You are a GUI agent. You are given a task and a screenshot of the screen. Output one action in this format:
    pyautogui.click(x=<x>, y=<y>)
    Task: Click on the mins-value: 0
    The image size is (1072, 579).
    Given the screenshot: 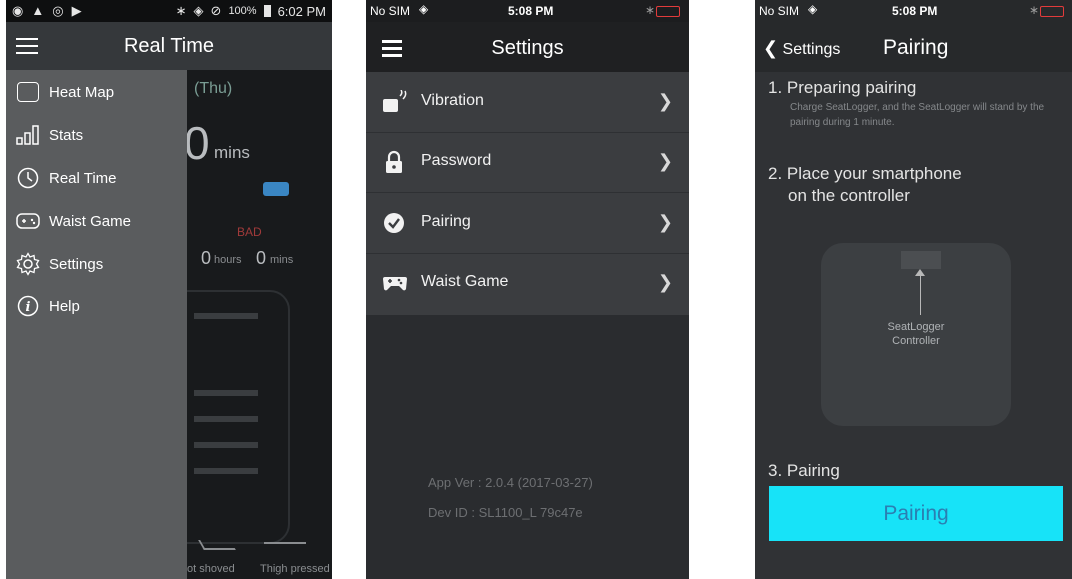 What is the action you would take?
    pyautogui.click(x=261, y=258)
    